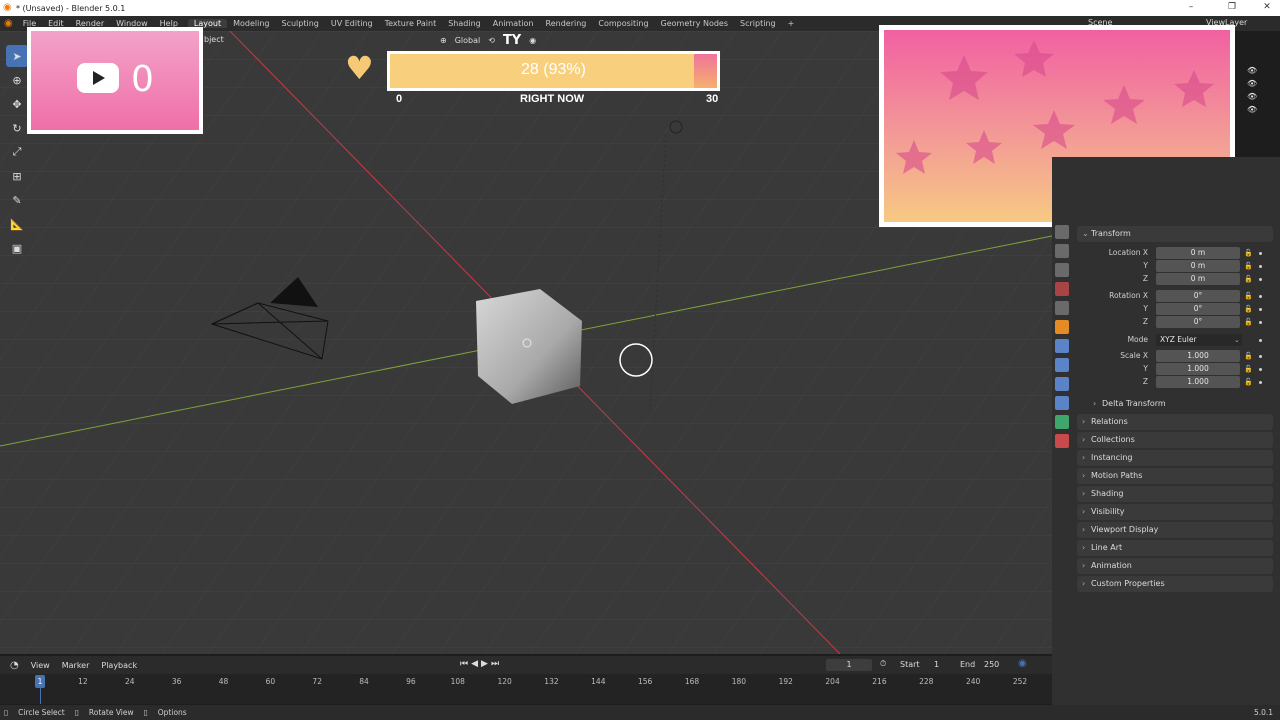  What do you see at coordinates (214, 39) in the screenshot?
I see `object-mode-label: bject` at bounding box center [214, 39].